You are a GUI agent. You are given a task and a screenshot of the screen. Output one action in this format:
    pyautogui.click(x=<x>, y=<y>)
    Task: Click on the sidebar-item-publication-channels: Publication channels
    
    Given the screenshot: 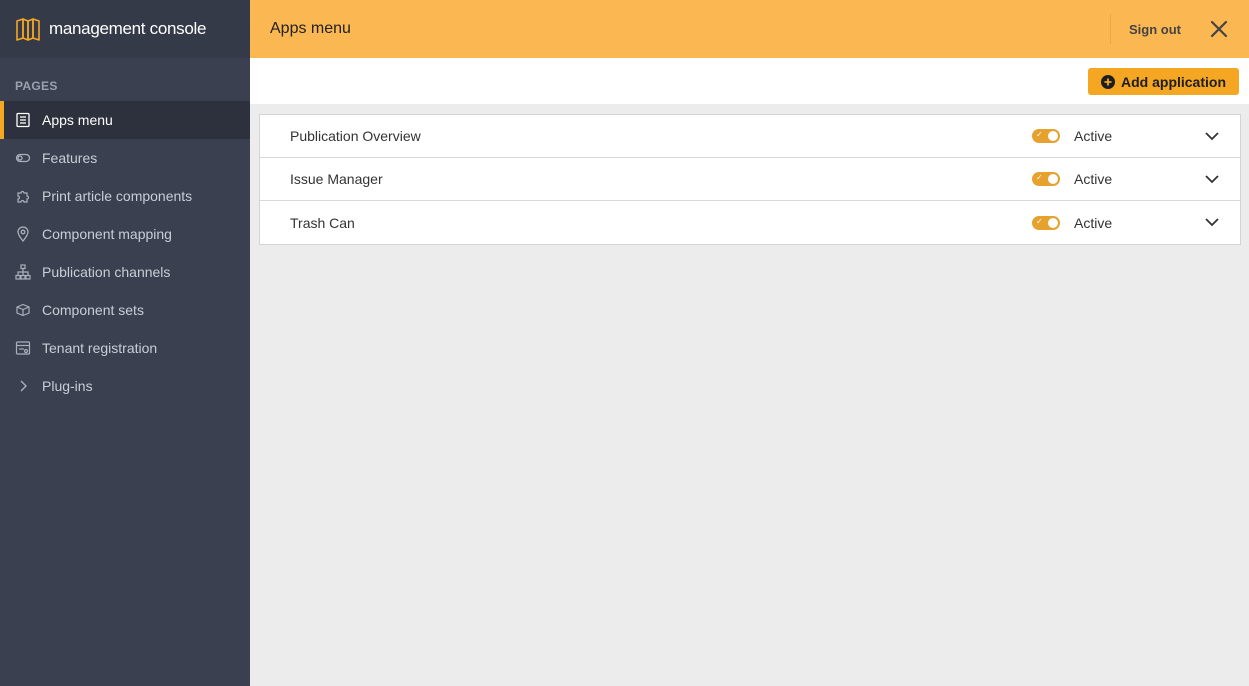 What is the action you would take?
    pyautogui.click(x=125, y=272)
    